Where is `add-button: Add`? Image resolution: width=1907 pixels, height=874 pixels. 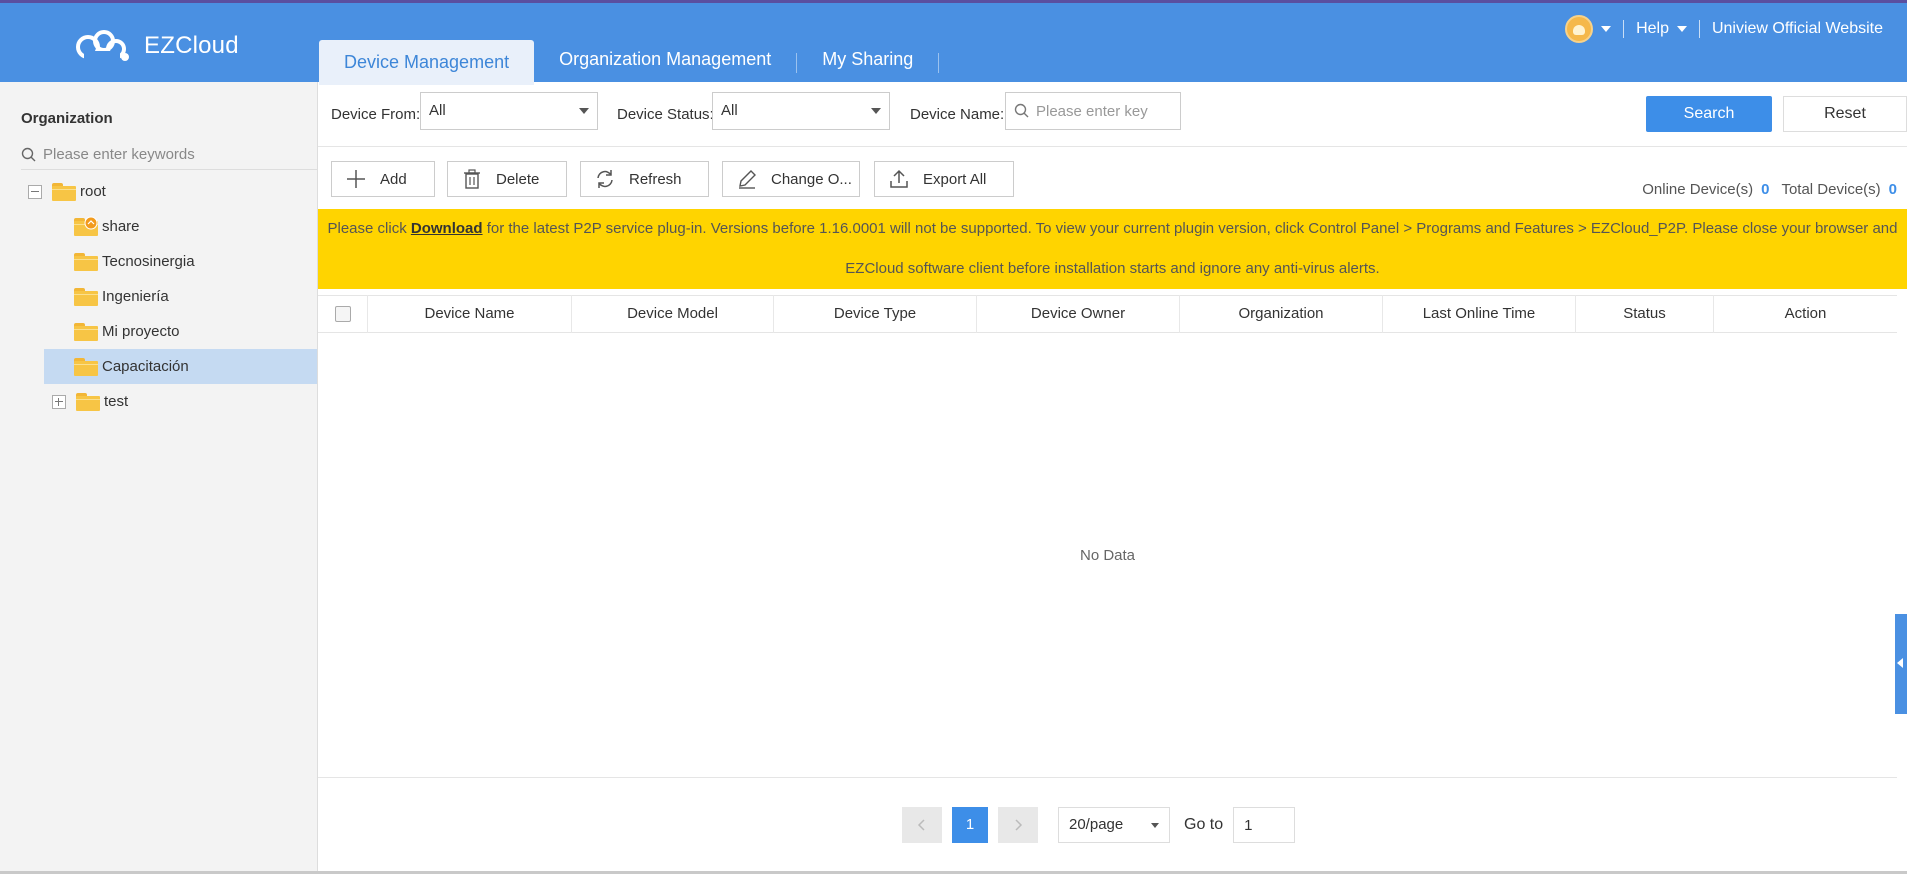
add-button: Add is located at coordinates (383, 179).